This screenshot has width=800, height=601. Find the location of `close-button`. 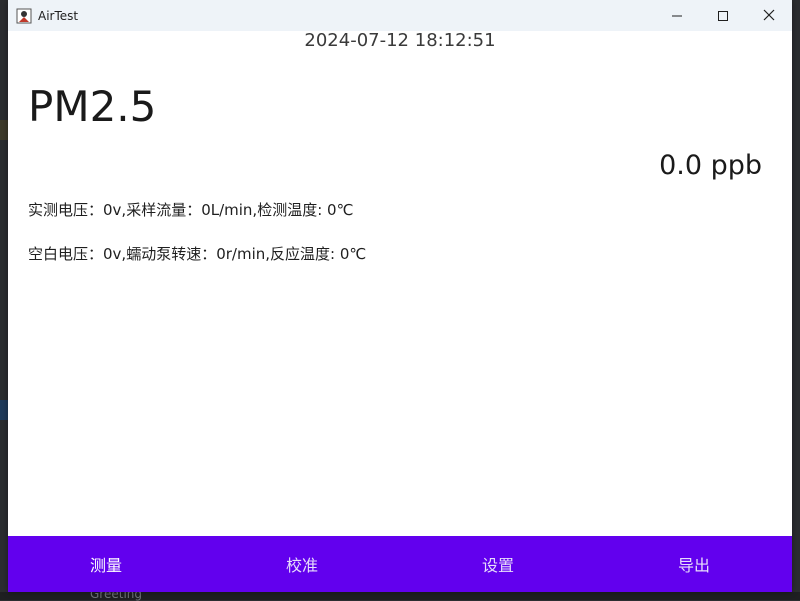

close-button is located at coordinates (769, 15).